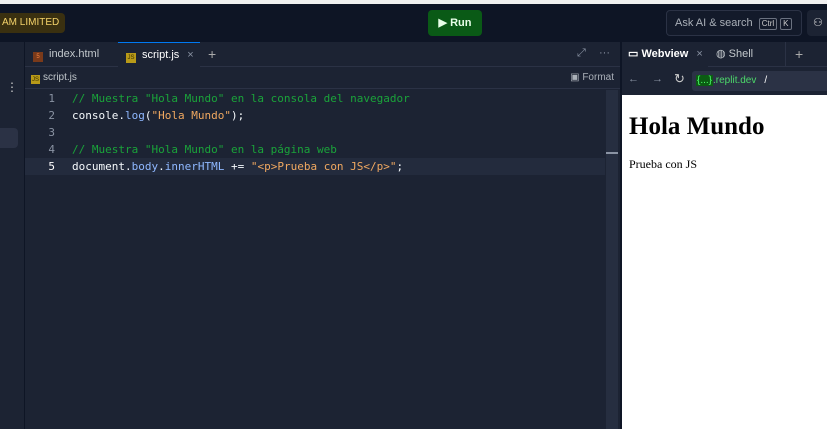 This screenshot has height=429, width=827. Describe the element at coordinates (741, 54) in the screenshot. I see `tab-label: Shell` at that location.